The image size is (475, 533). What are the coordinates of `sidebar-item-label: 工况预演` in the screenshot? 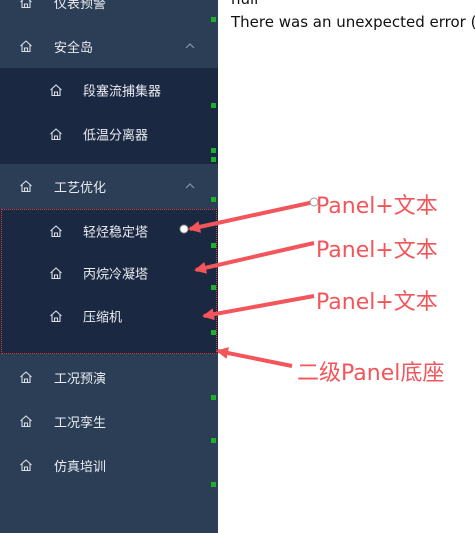 It's located at (80, 379).